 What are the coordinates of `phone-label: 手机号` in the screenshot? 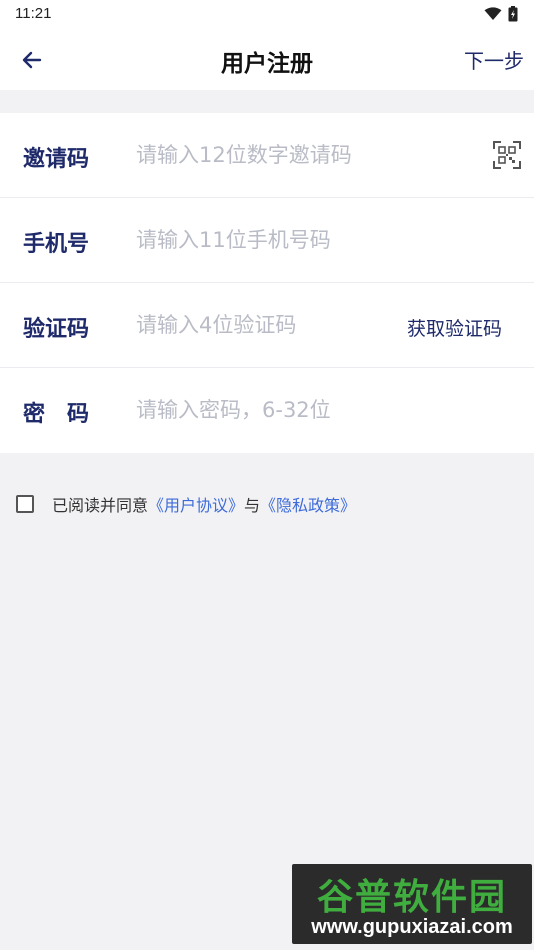 It's located at (56, 244).